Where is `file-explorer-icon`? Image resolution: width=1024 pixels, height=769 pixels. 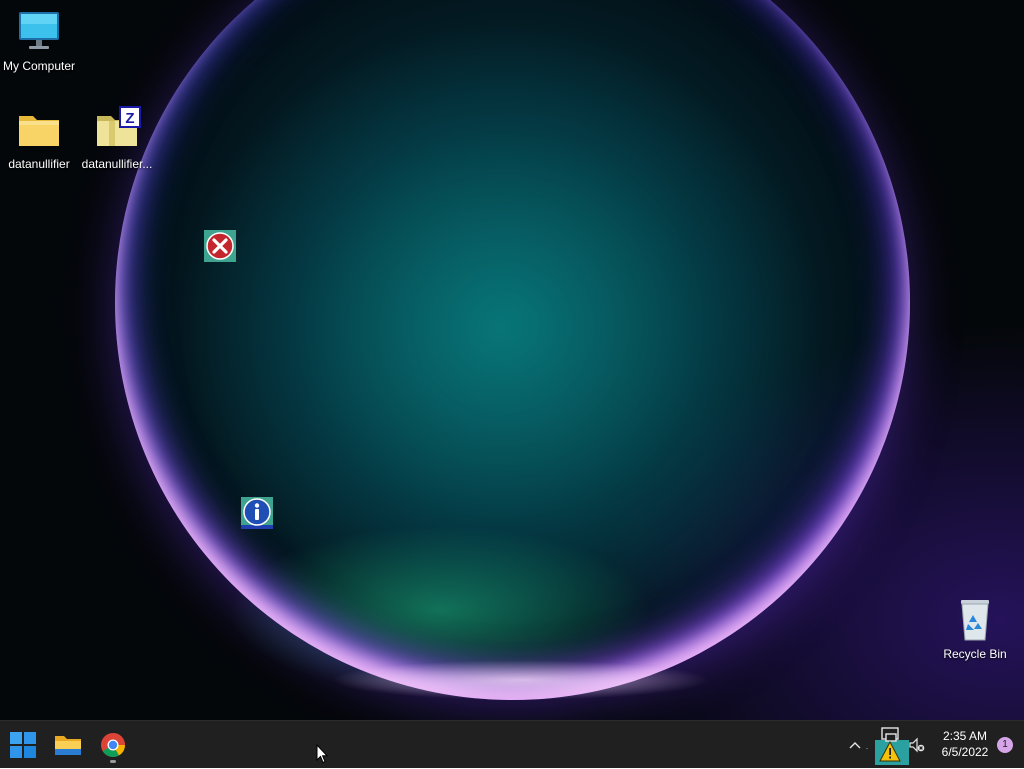 file-explorer-icon is located at coordinates (68, 745).